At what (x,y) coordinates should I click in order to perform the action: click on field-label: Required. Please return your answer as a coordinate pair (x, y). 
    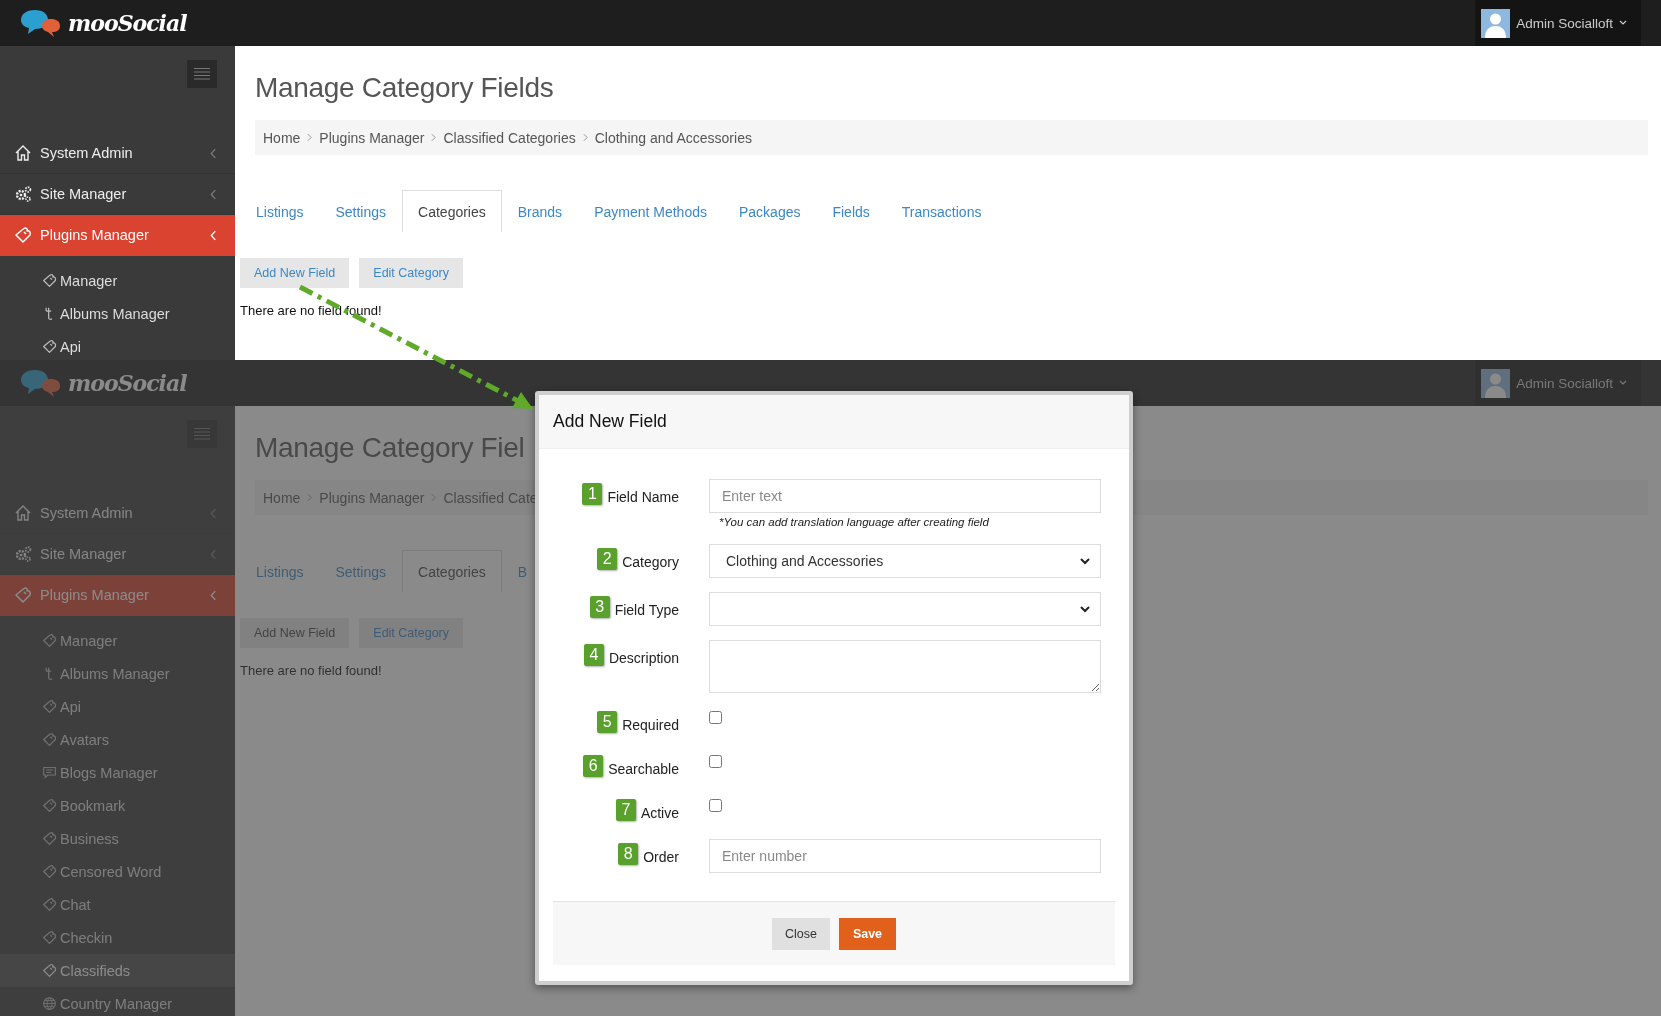
    Looking at the image, I should click on (650, 724).